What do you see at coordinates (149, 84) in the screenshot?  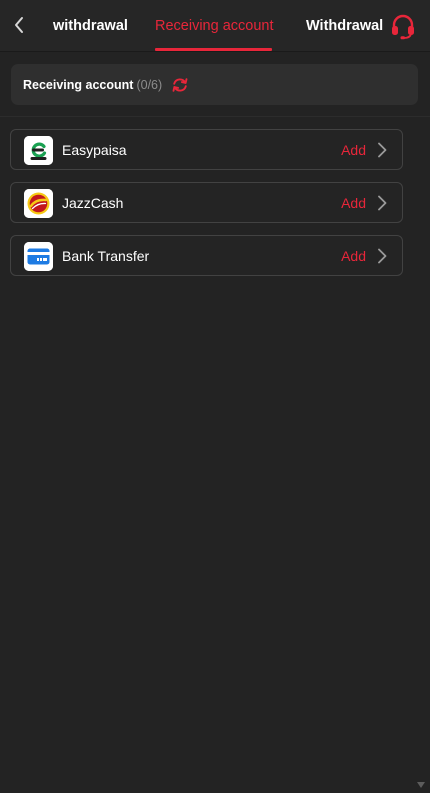 I see `account-count: (0/6)` at bounding box center [149, 84].